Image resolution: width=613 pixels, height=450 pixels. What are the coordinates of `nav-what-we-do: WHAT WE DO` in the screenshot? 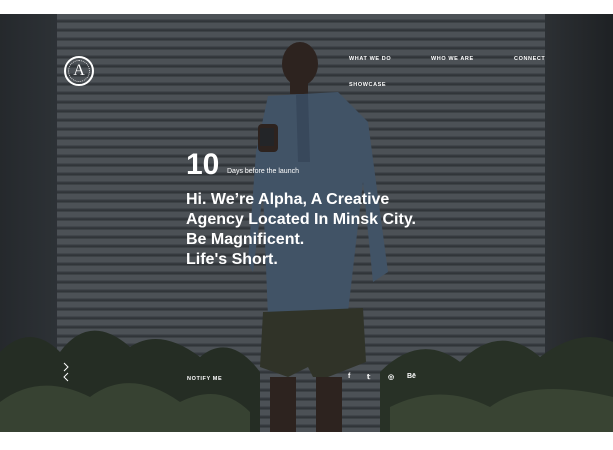 It's located at (370, 59).